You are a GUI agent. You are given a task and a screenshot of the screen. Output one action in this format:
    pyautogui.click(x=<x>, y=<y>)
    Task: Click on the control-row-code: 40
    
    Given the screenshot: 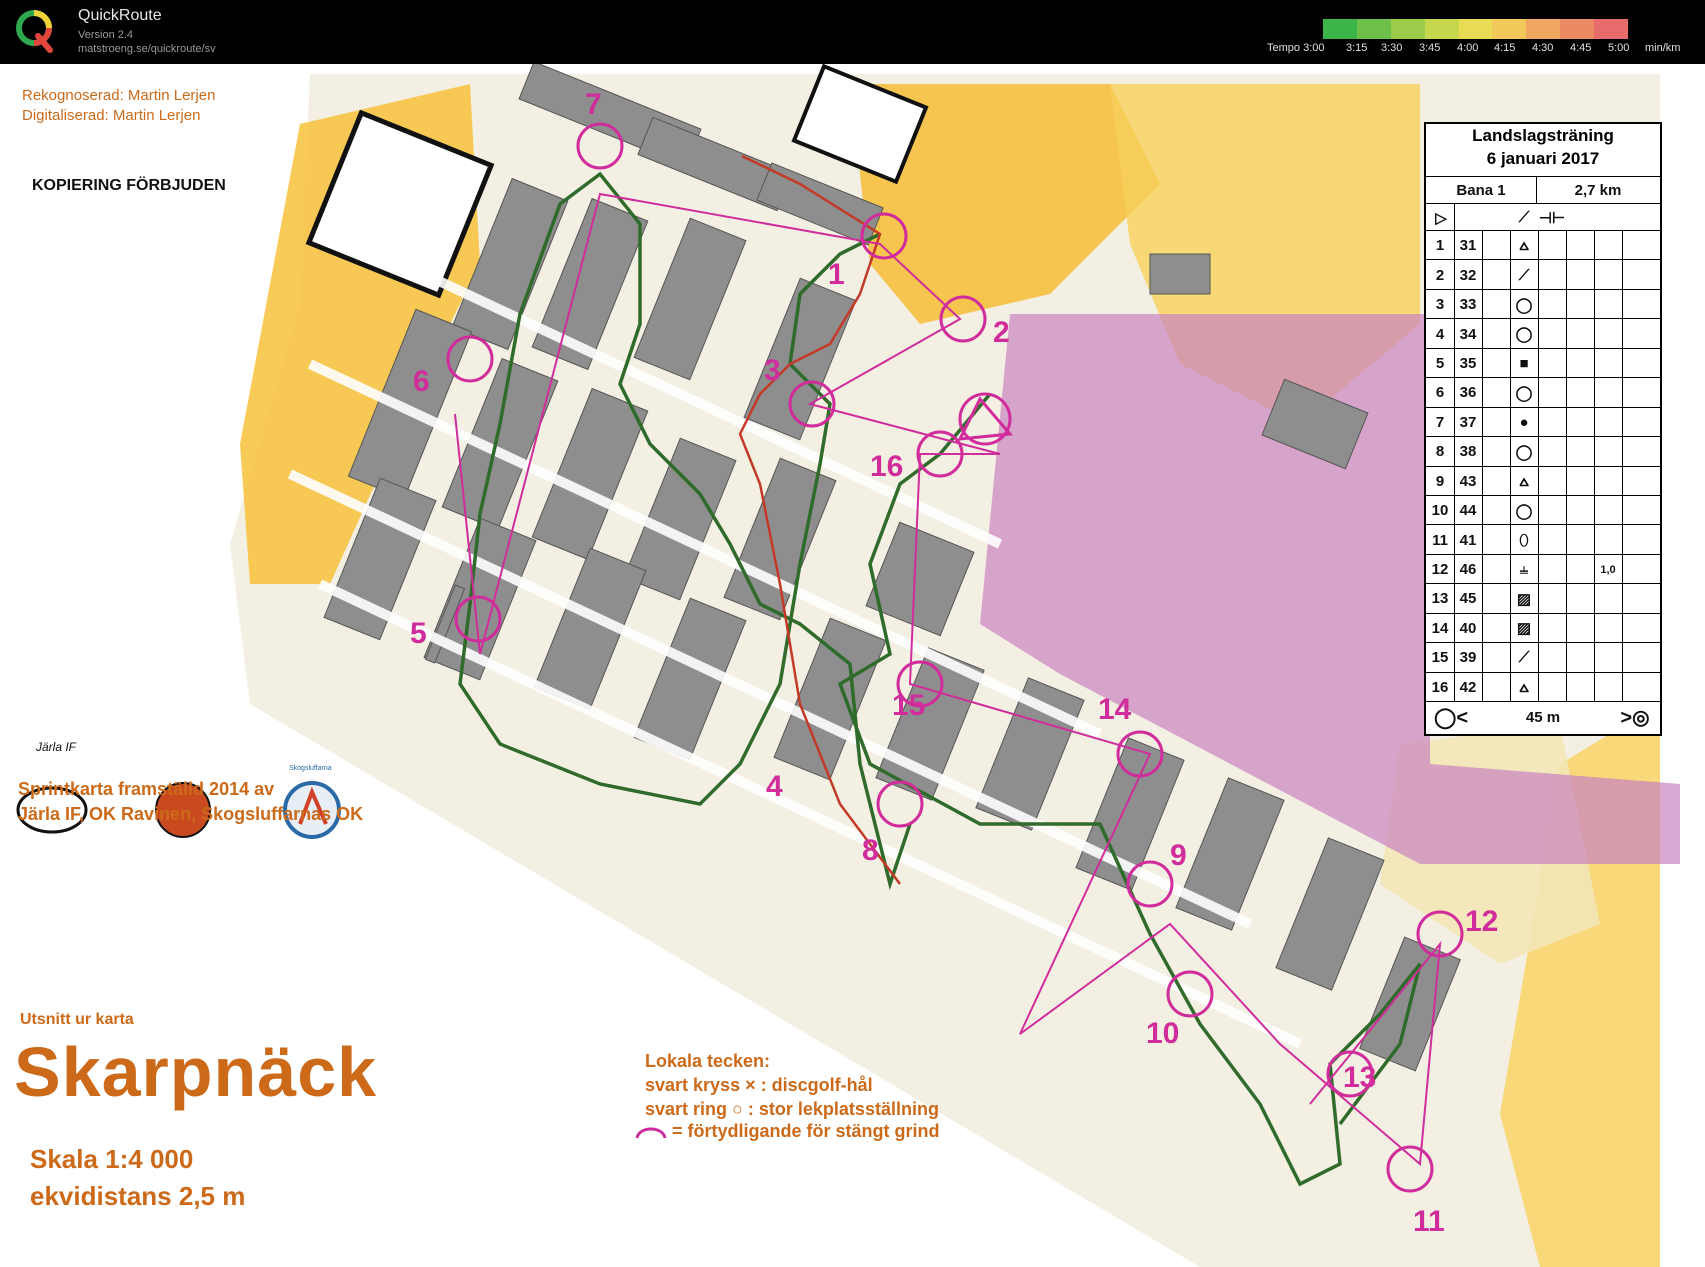 What is the action you would take?
    pyautogui.click(x=1468, y=628)
    